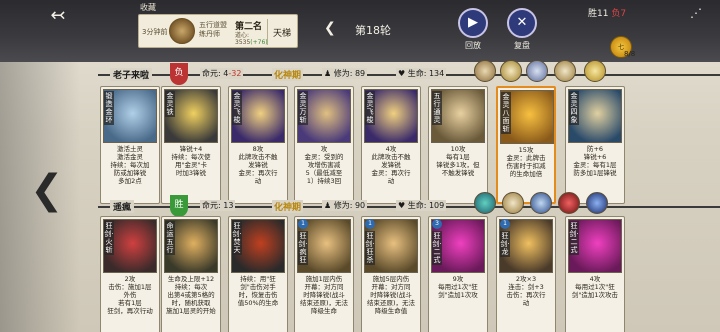 This screenshot has height=332, width=720. Describe the element at coordinates (505, 244) in the screenshot. I see `card-title: 狂剑·龙` at that location.